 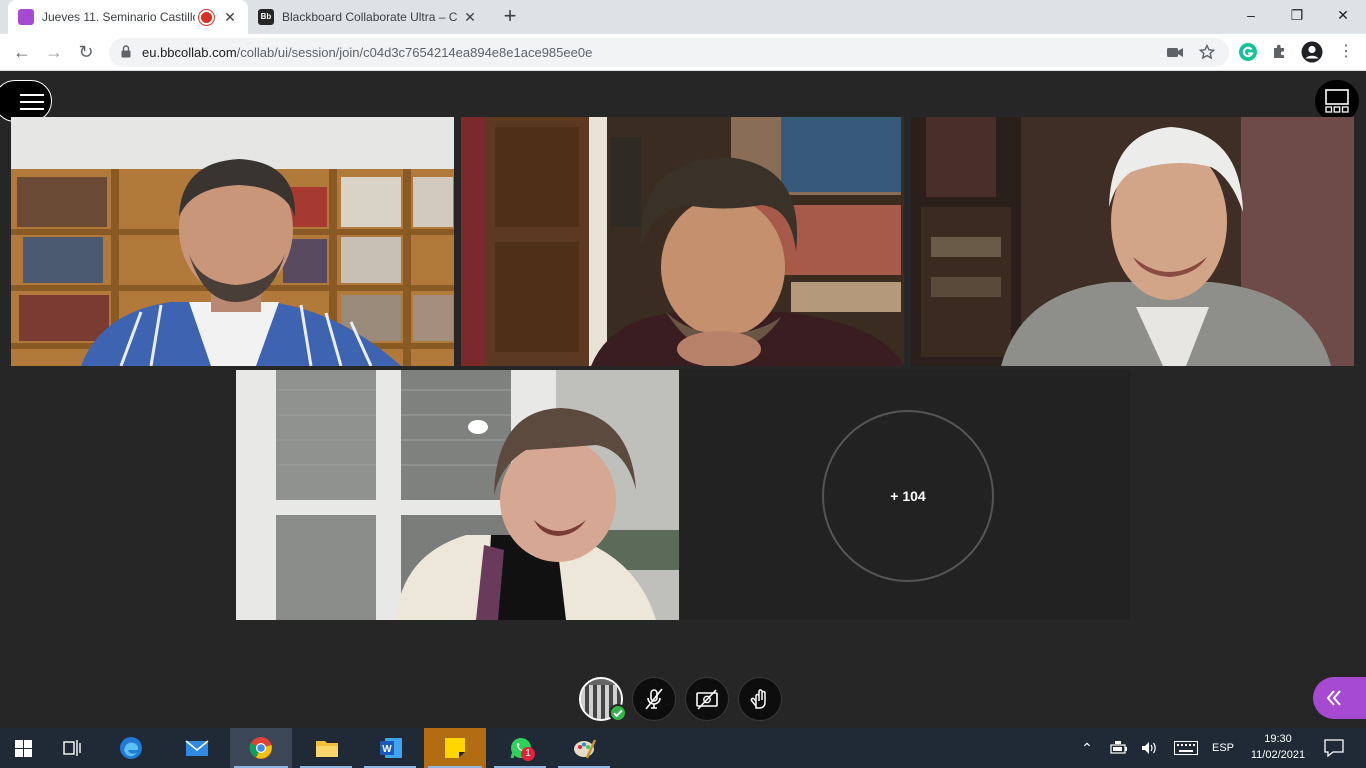 I want to click on tab-title: Blackboard Collaborate Ultra – C, so click(x=370, y=17).